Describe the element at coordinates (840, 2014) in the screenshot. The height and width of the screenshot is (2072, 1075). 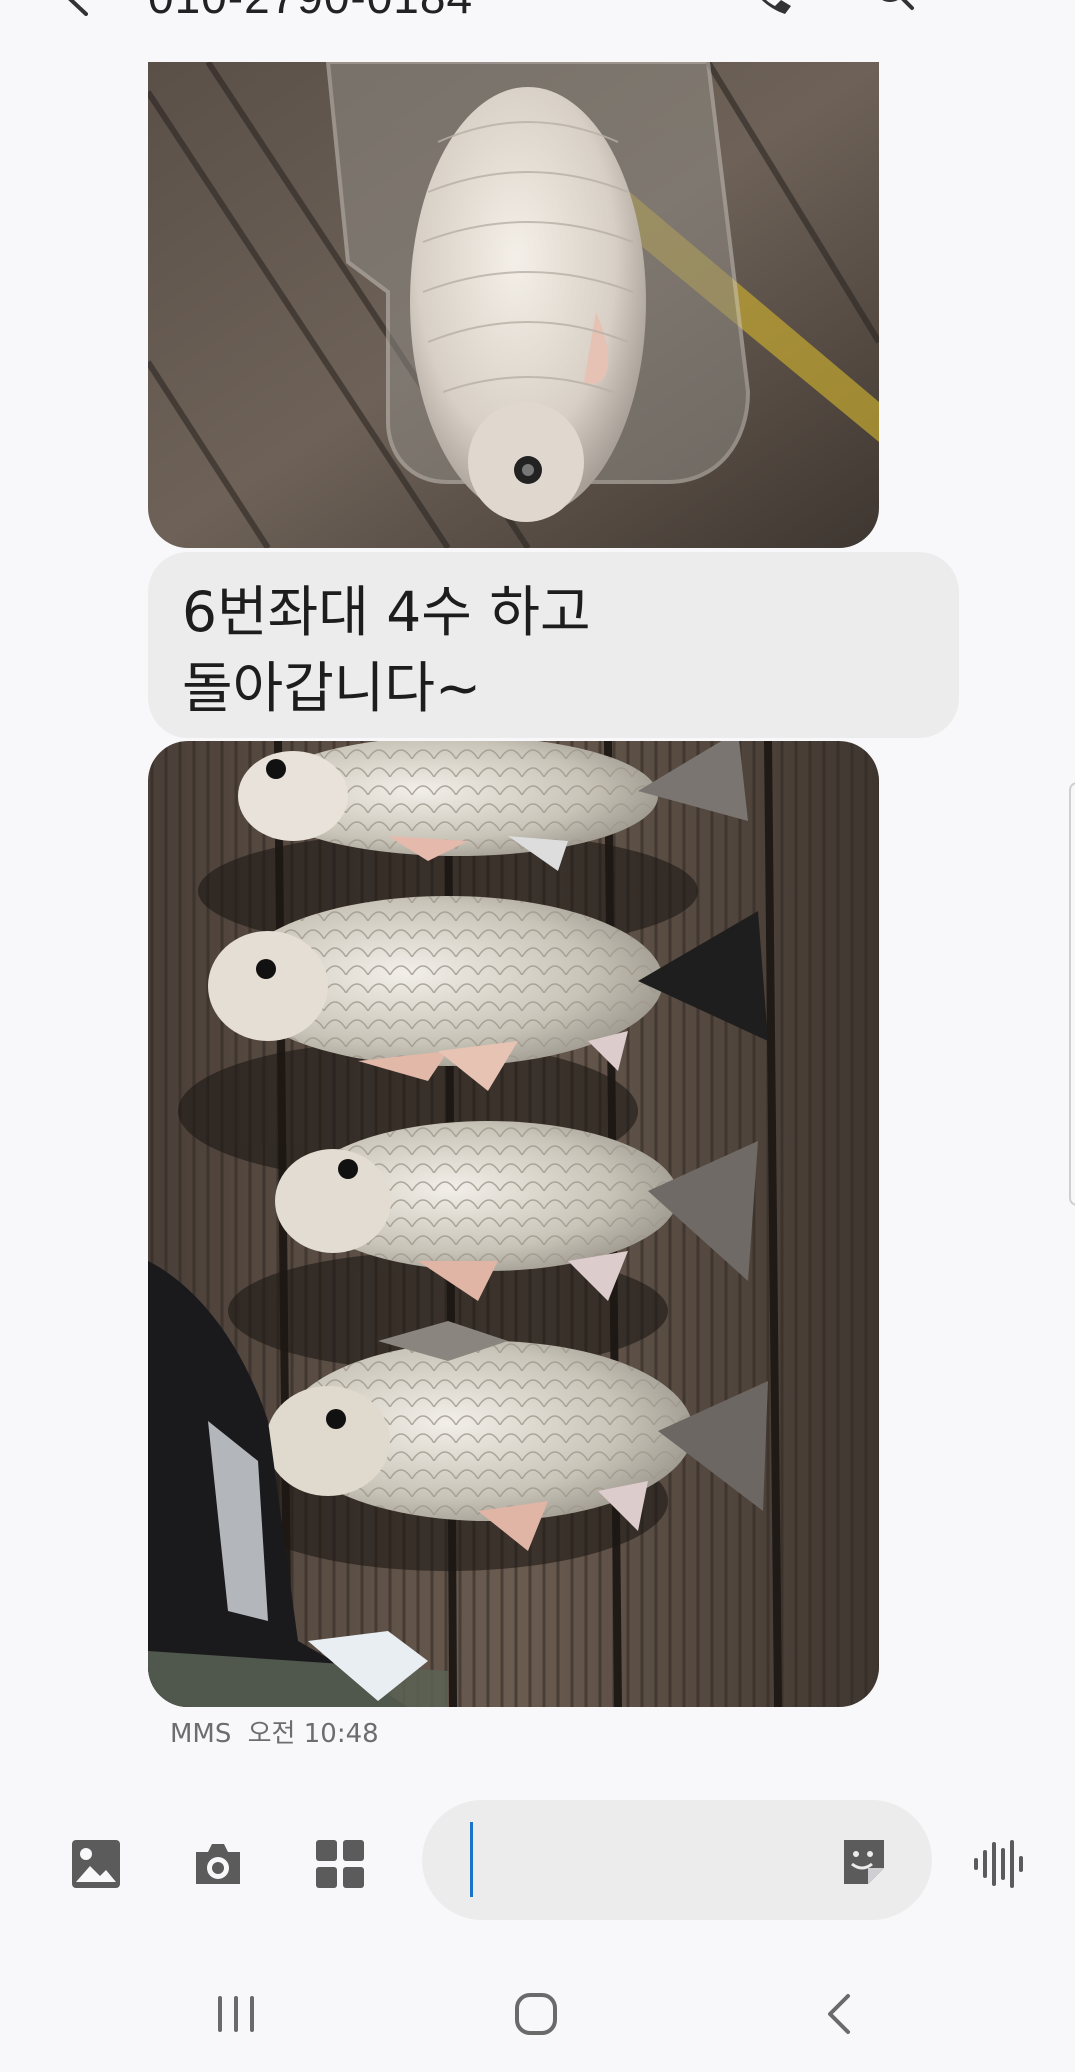
I see `back-icon` at that location.